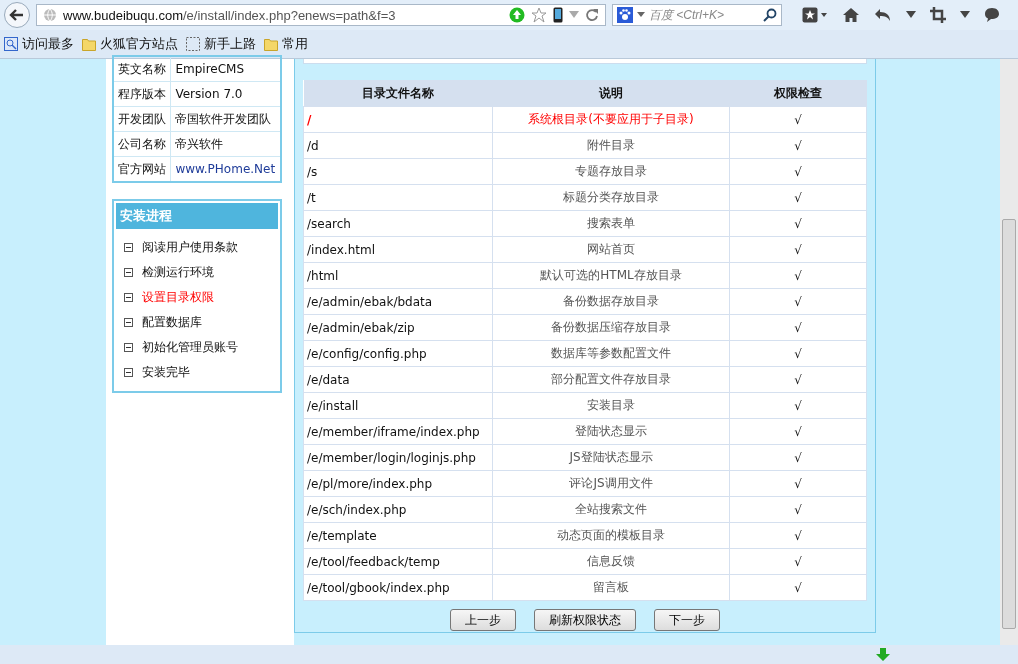 This screenshot has width=1018, height=664. Describe the element at coordinates (89, 44) in the screenshot. I see `folder-icon` at that location.